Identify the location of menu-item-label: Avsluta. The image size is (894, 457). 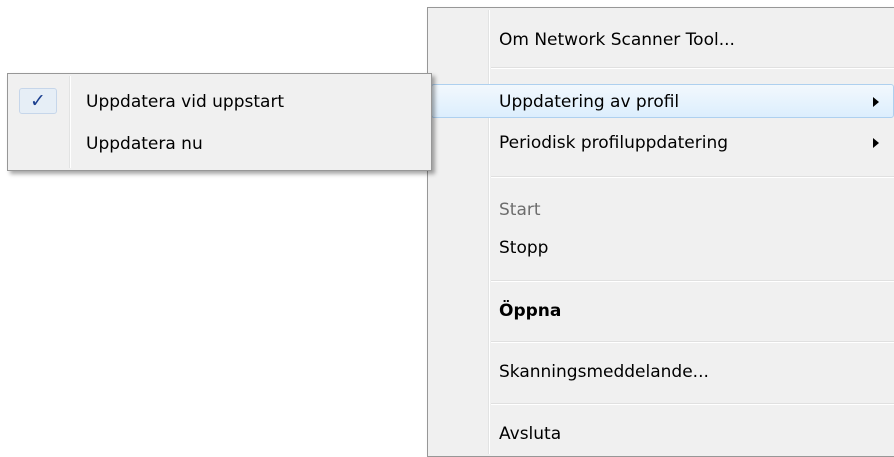
(530, 434).